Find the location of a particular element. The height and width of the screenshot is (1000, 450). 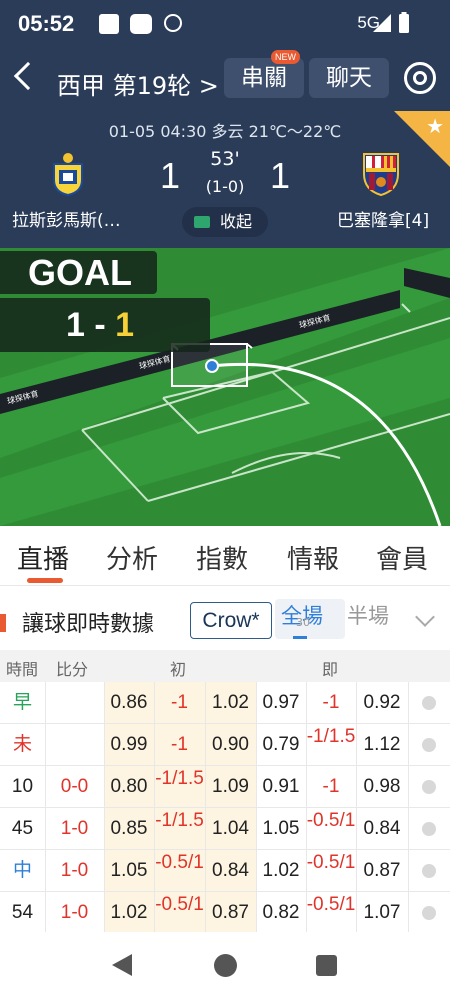

chevron-down-icon is located at coordinates (425, 617).